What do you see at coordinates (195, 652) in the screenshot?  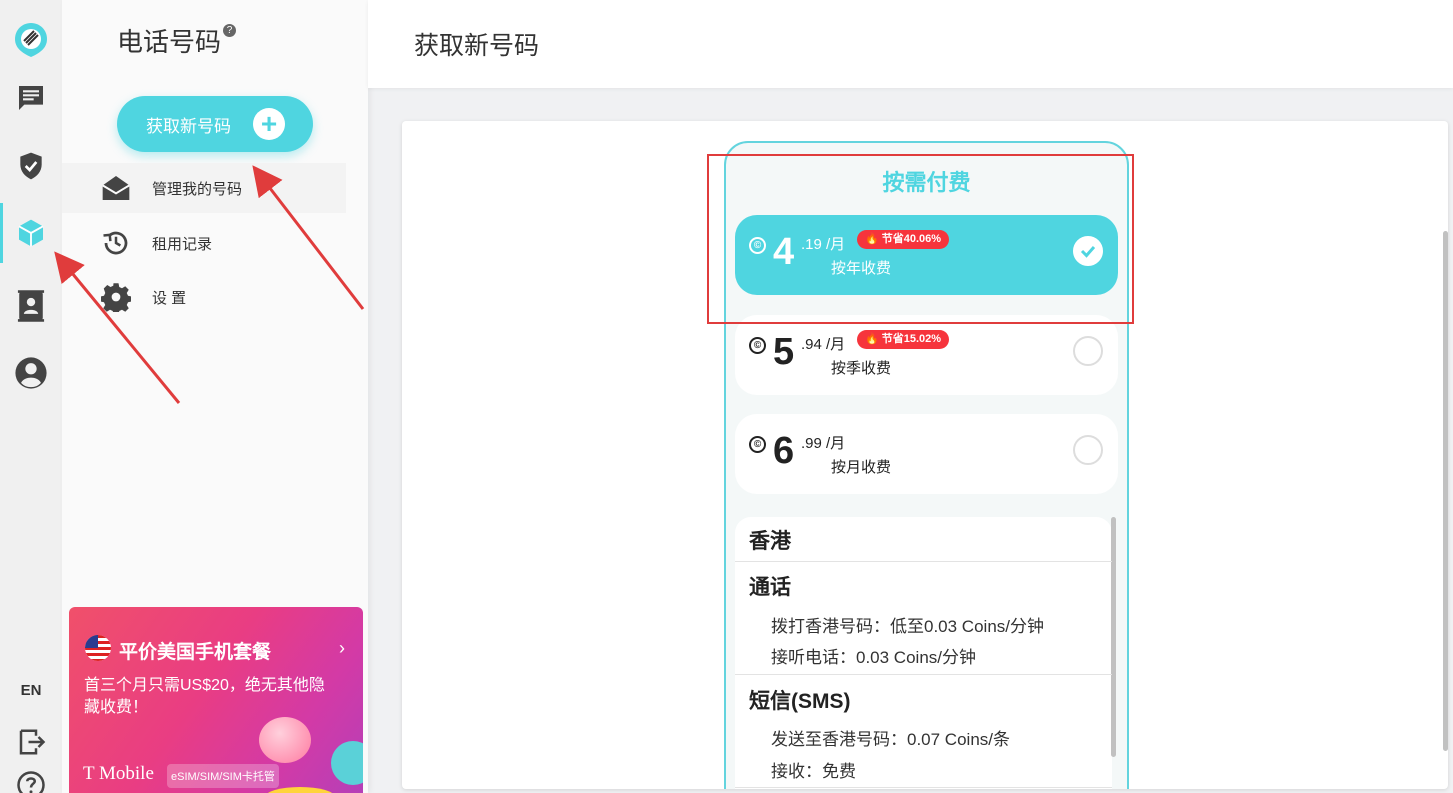 I see `promo-title: 平价美国手机套餐` at bounding box center [195, 652].